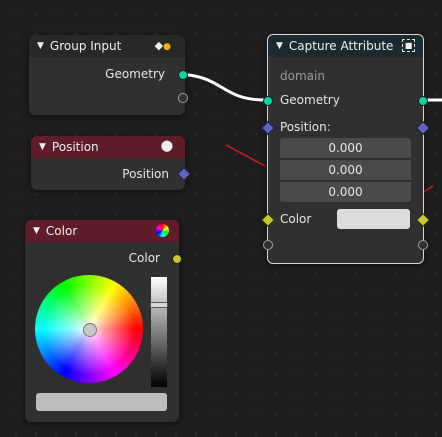  What do you see at coordinates (268, 245) in the screenshot?
I see `empty-input-socket` at bounding box center [268, 245].